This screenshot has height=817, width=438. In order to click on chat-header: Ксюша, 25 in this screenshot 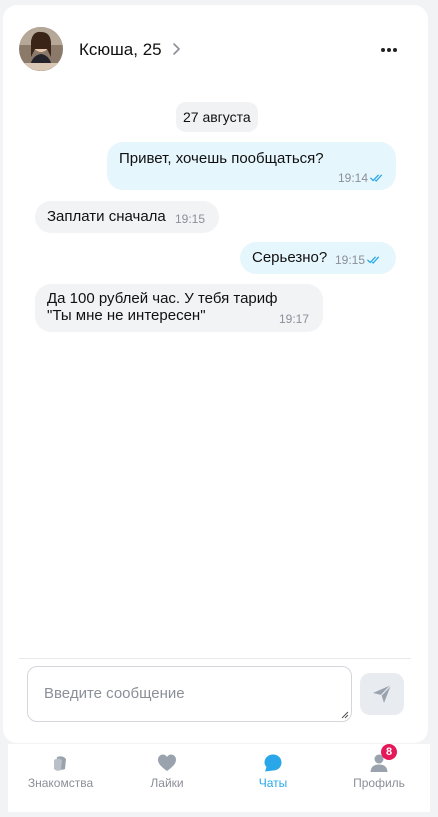, I will do `click(215, 49)`.